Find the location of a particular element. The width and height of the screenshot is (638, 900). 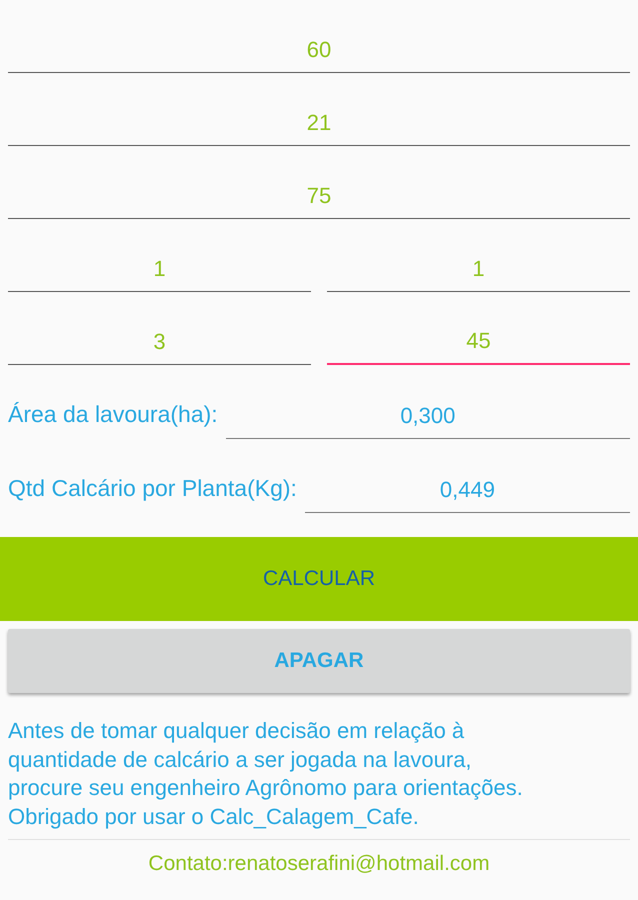

result-value: 0,449 is located at coordinates (467, 493).